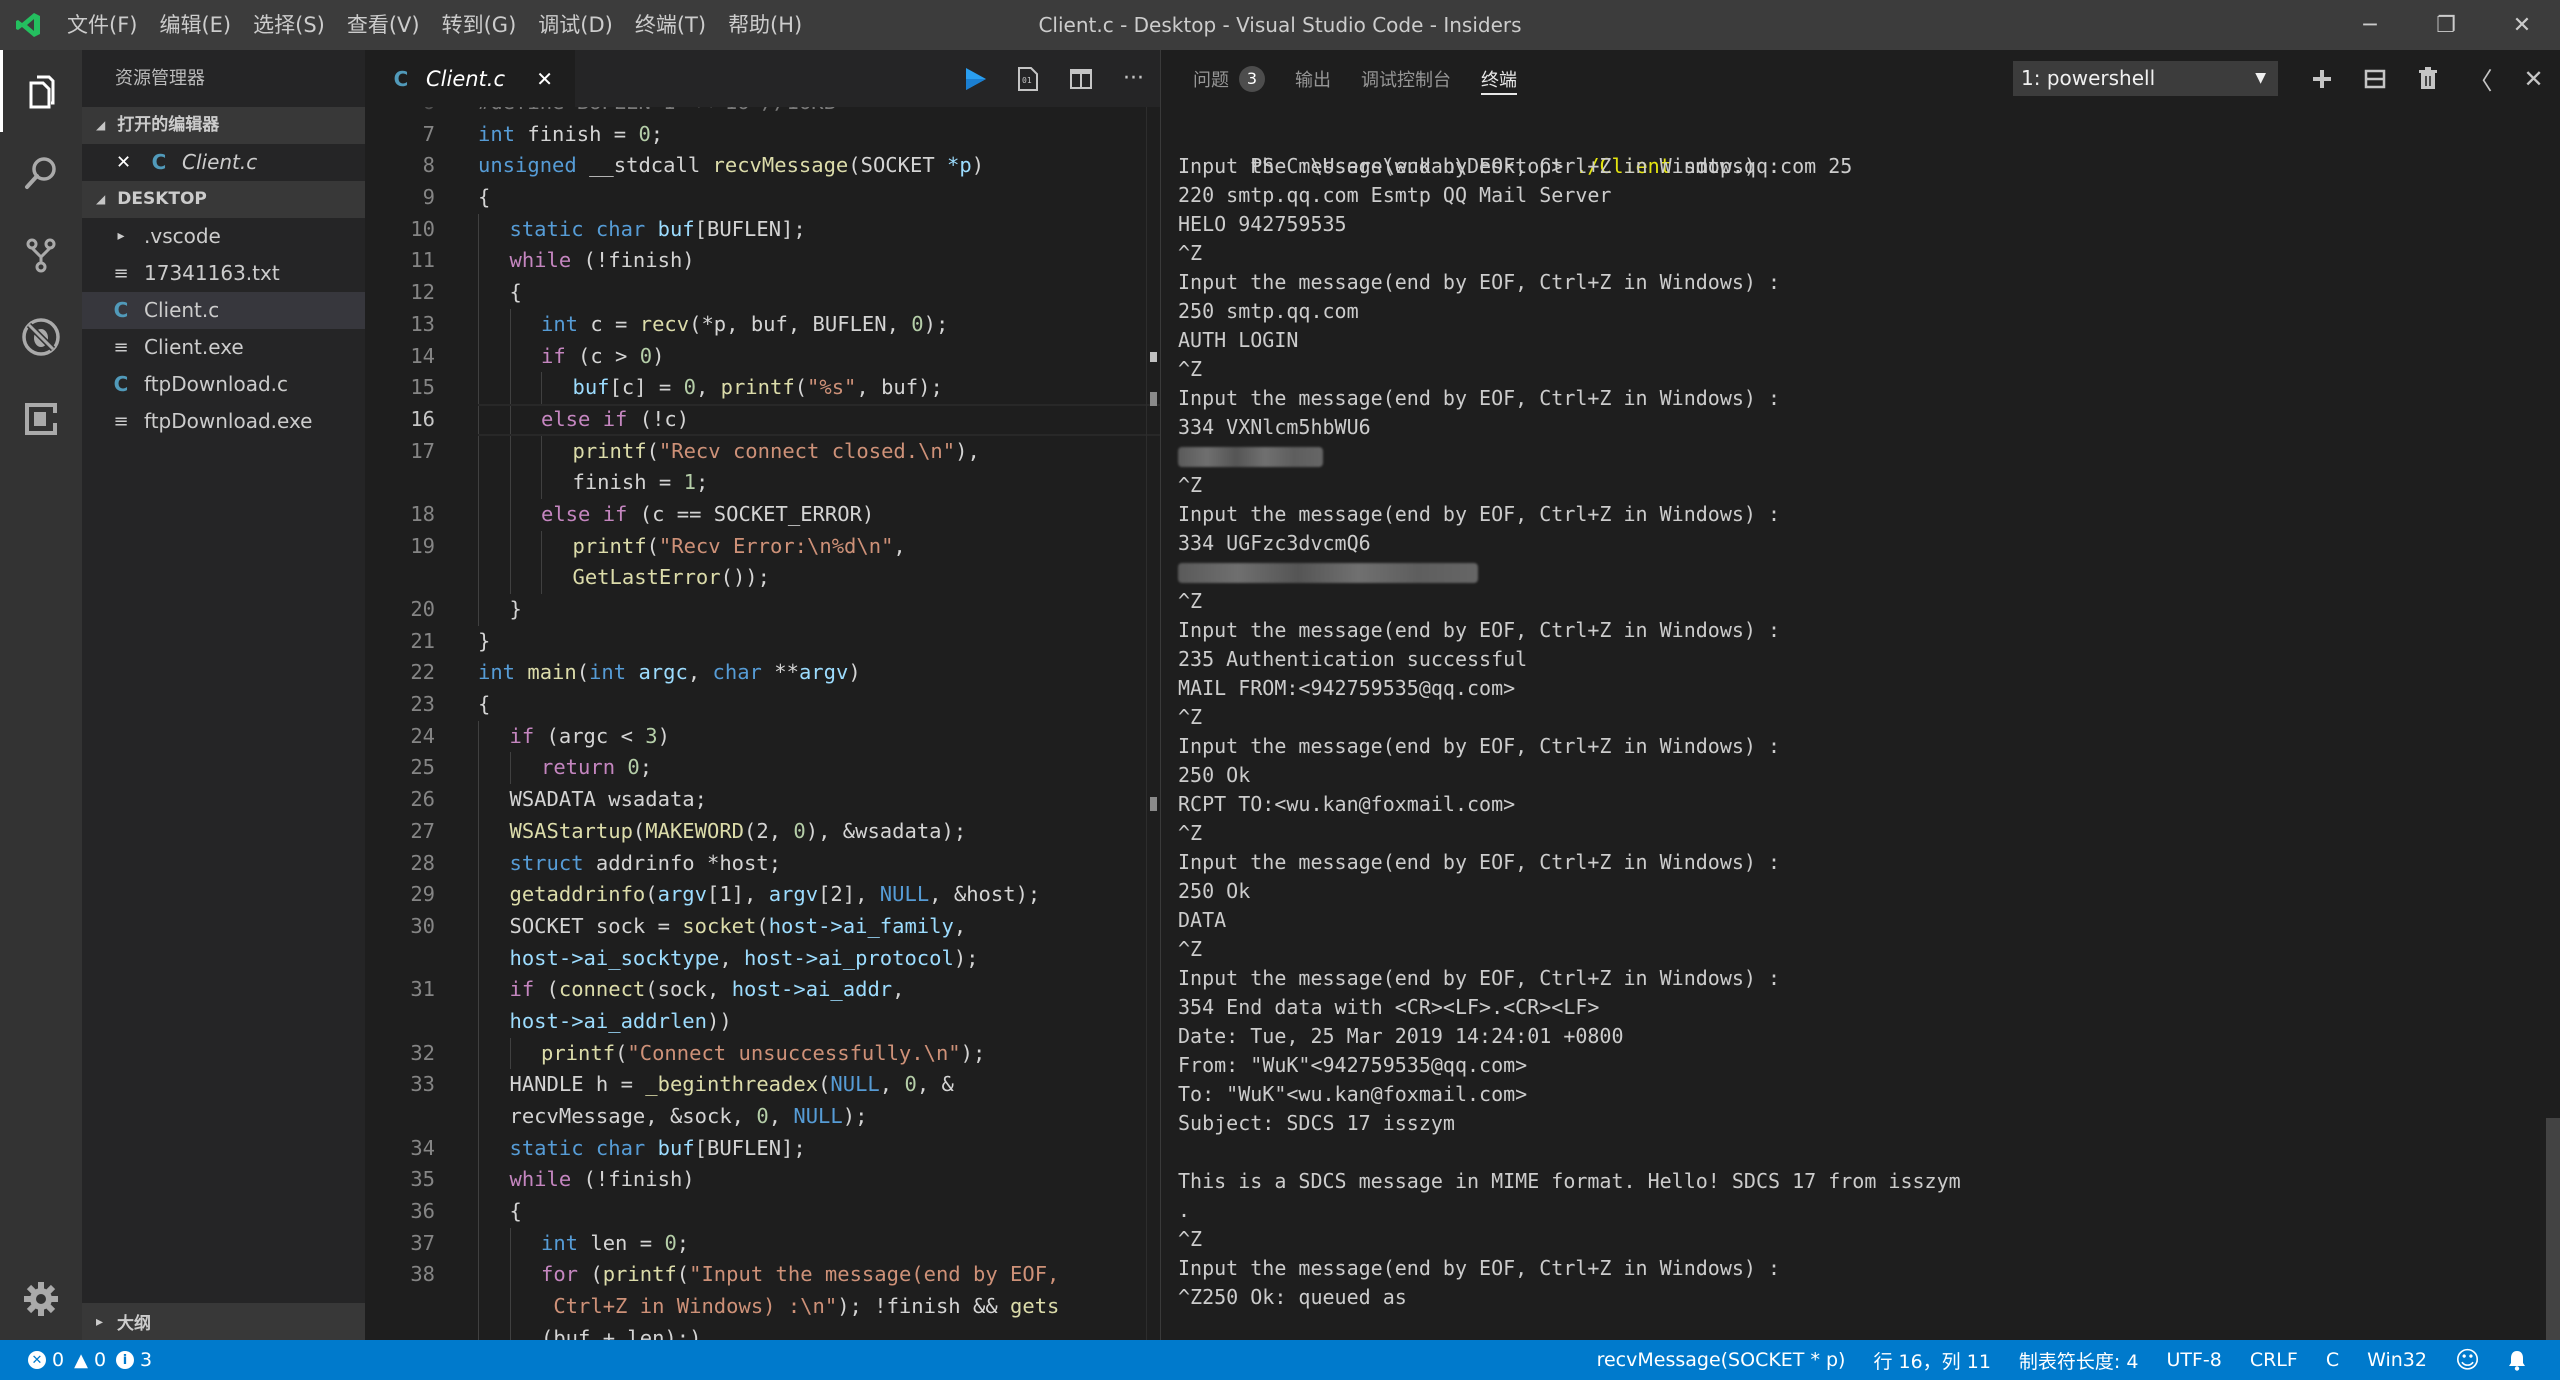 The width and height of the screenshot is (2560, 1380). I want to click on tab-debug-console: 调试控制台, so click(1406, 78).